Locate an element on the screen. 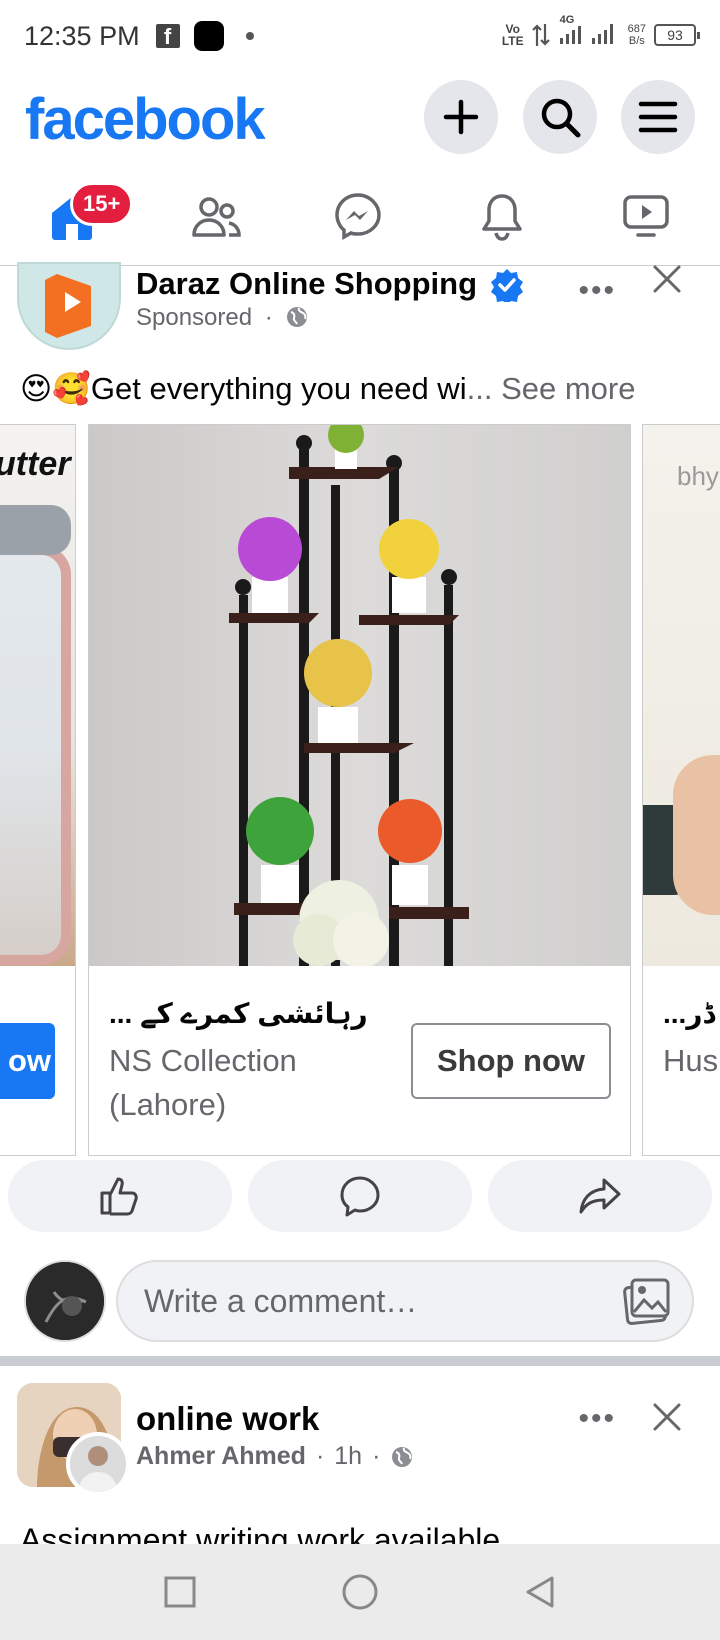 This screenshot has width=720, height=1640. status-indicators: Vo LTE 4G 687 B/s 93 is located at coordinates (600, 32).